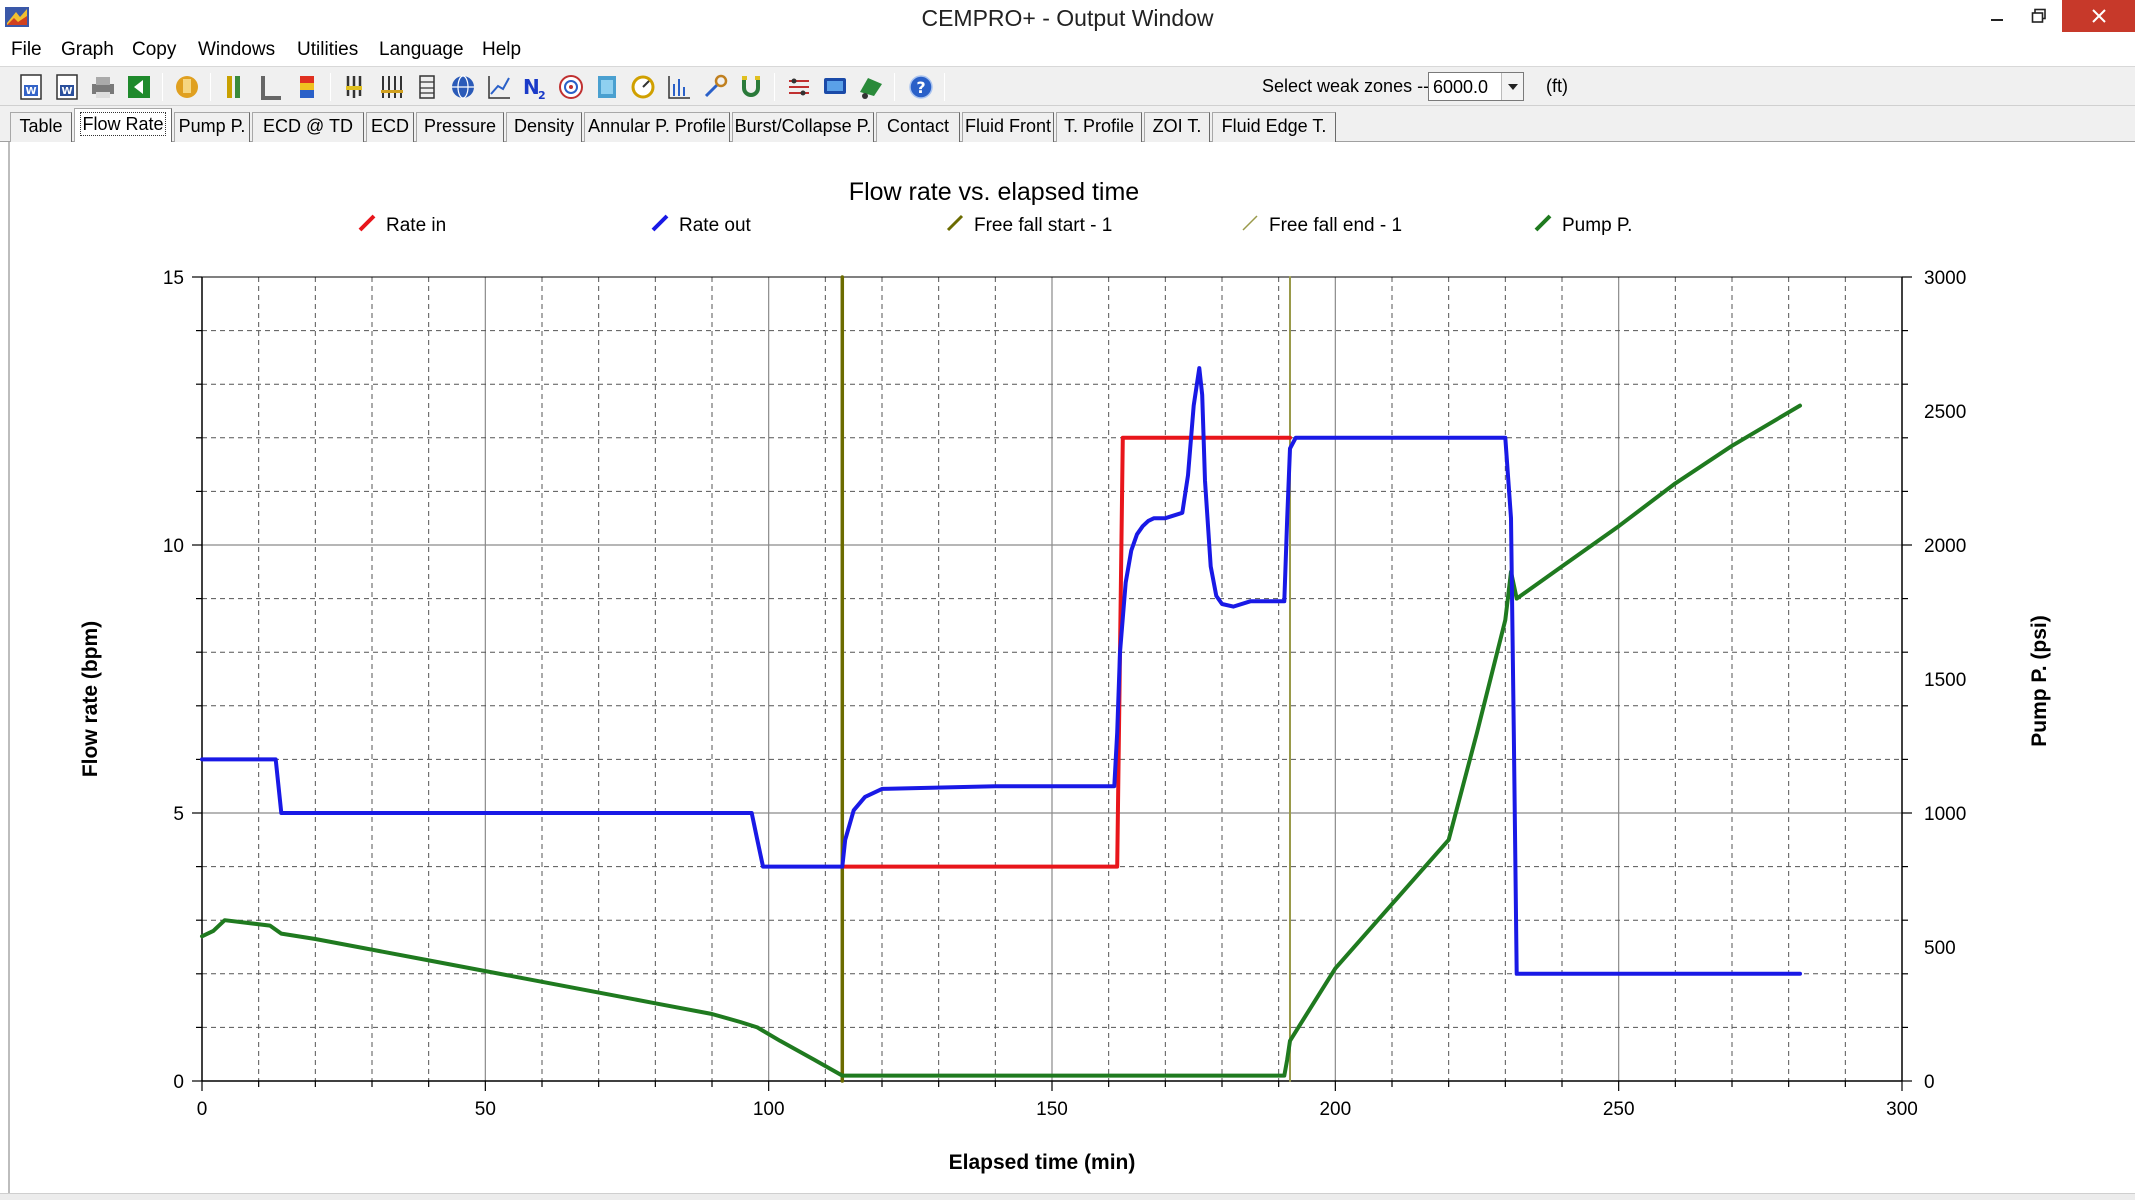 The width and height of the screenshot is (2135, 1200). Describe the element at coordinates (178, 814) in the screenshot. I see `y-tick-label-left: 5` at that location.